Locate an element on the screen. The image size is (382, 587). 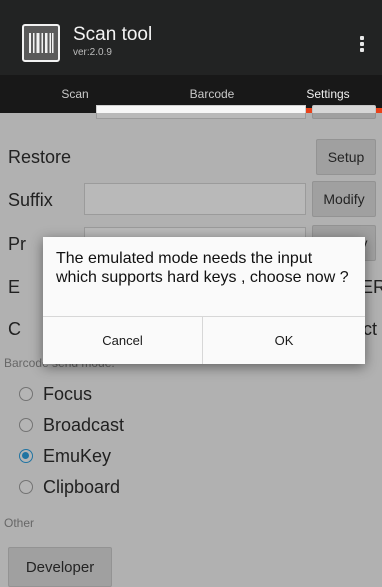
cancel-button: Cancel is located at coordinates (122, 340).